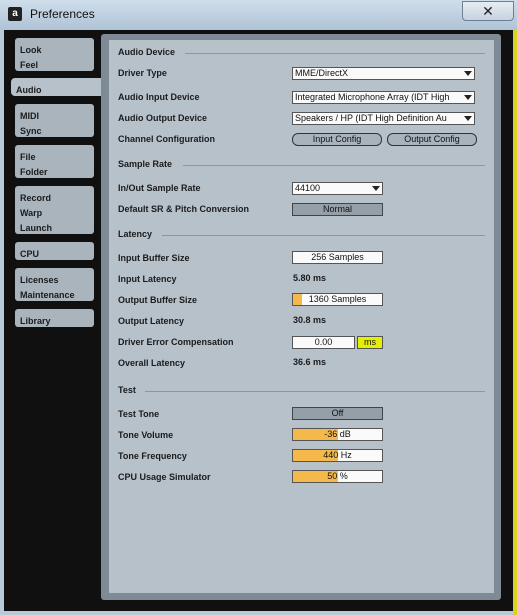 Image resolution: width=517 pixels, height=615 pixels. Describe the element at coordinates (258, 15) in the screenshot. I see `title-bar: a Preferences ✕` at that location.